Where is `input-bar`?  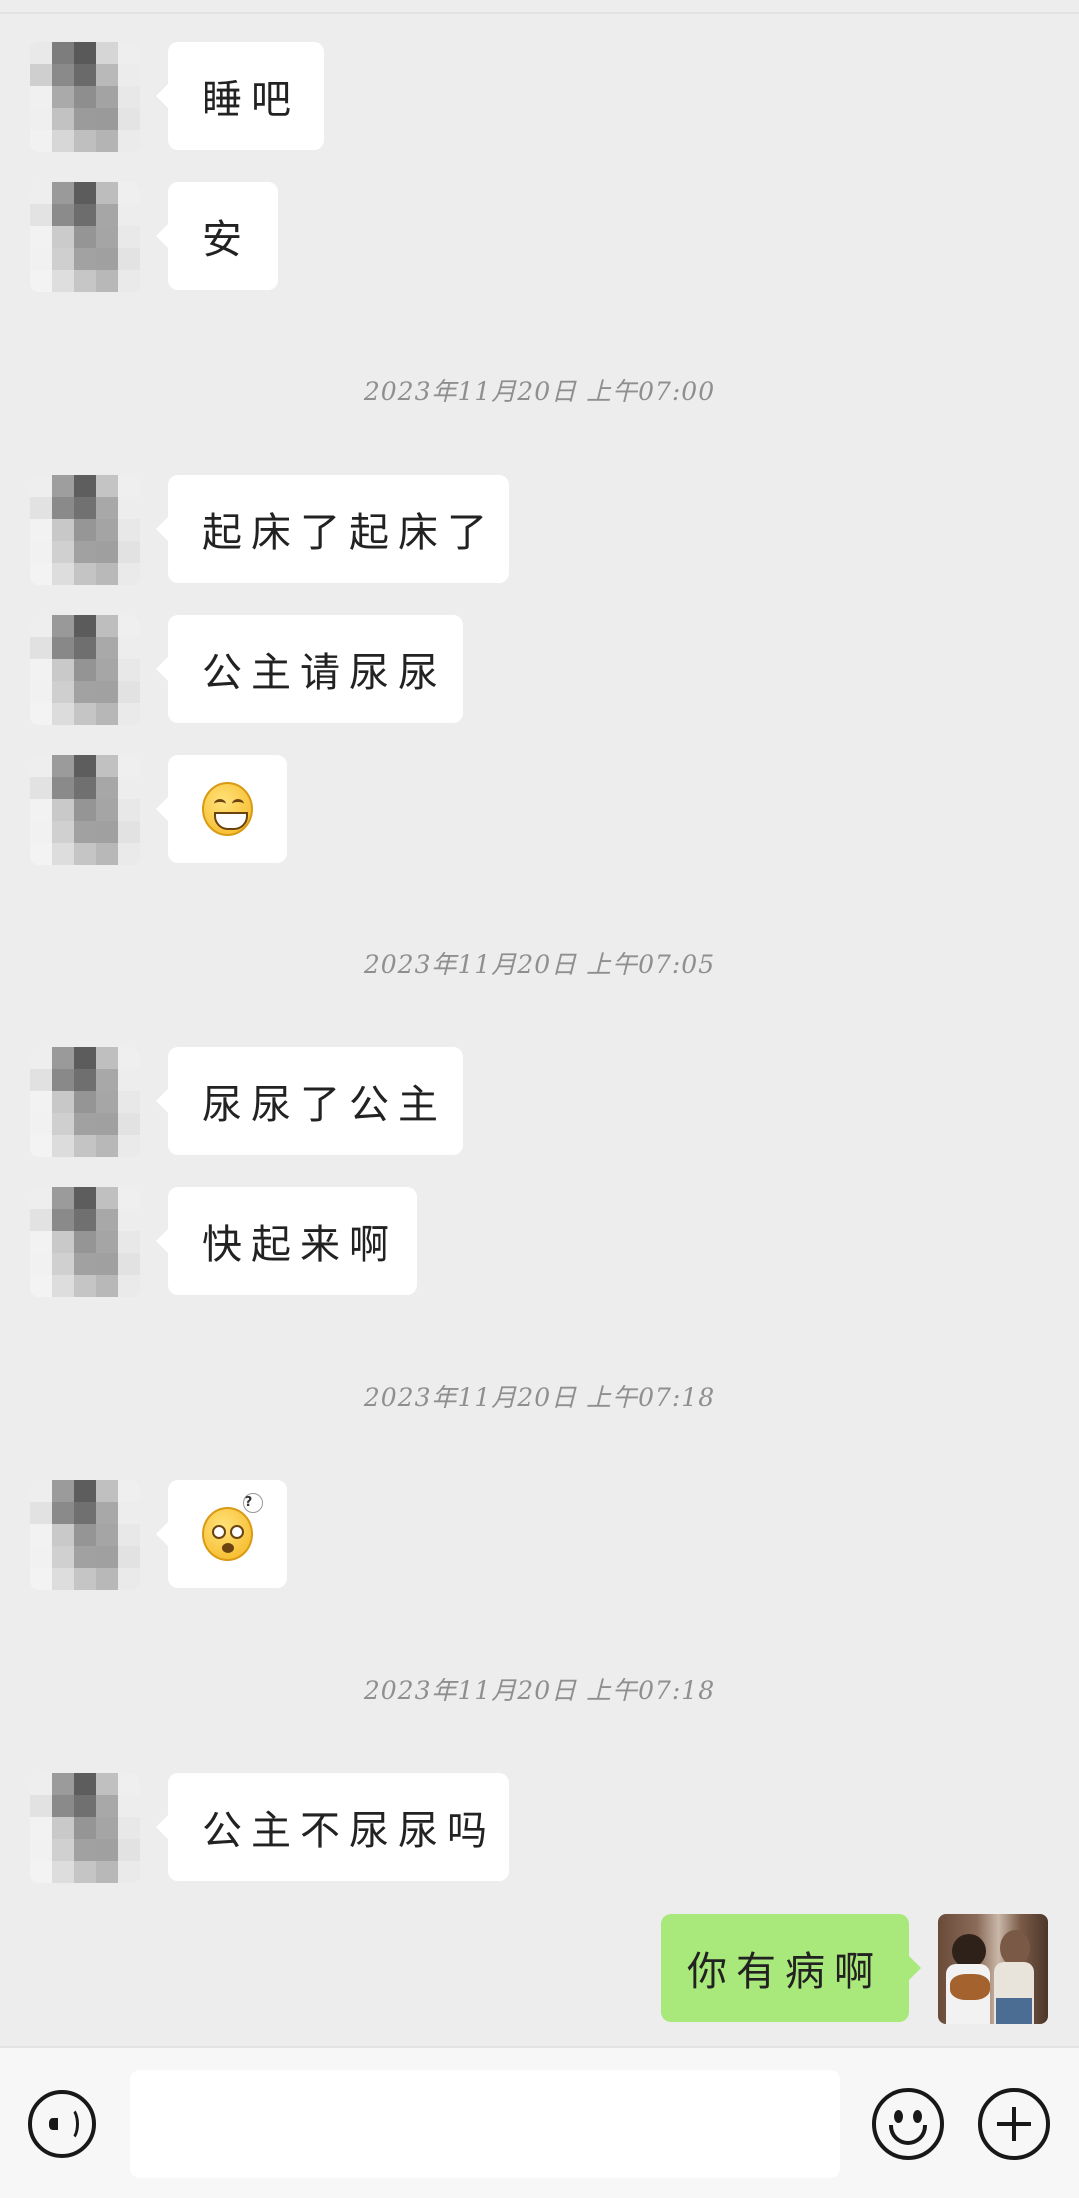
input-bar is located at coordinates (539, 2122).